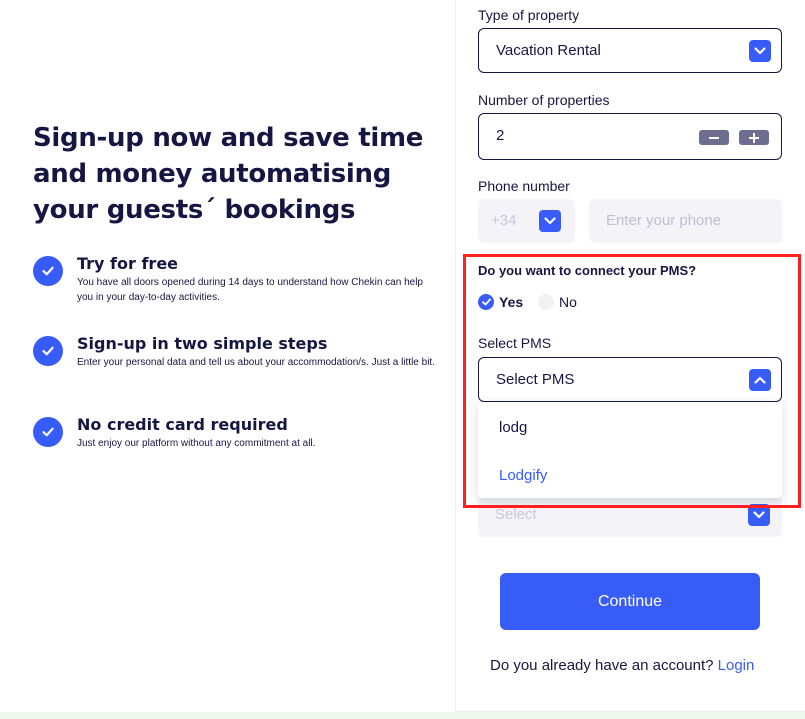 The image size is (805, 719). I want to click on radio-unchecked-icon, so click(546, 302).